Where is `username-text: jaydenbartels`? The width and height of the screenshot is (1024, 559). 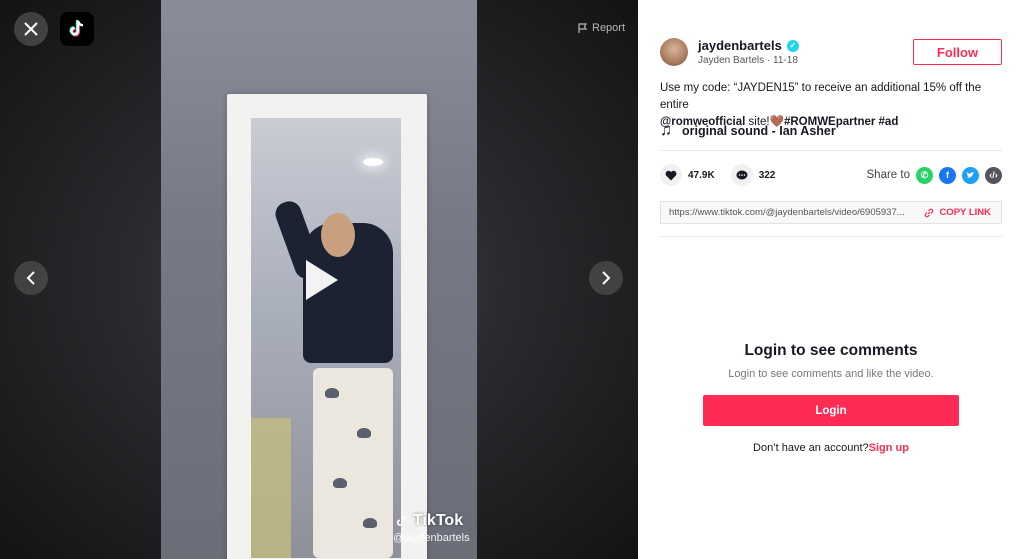 username-text: jaydenbartels is located at coordinates (740, 45).